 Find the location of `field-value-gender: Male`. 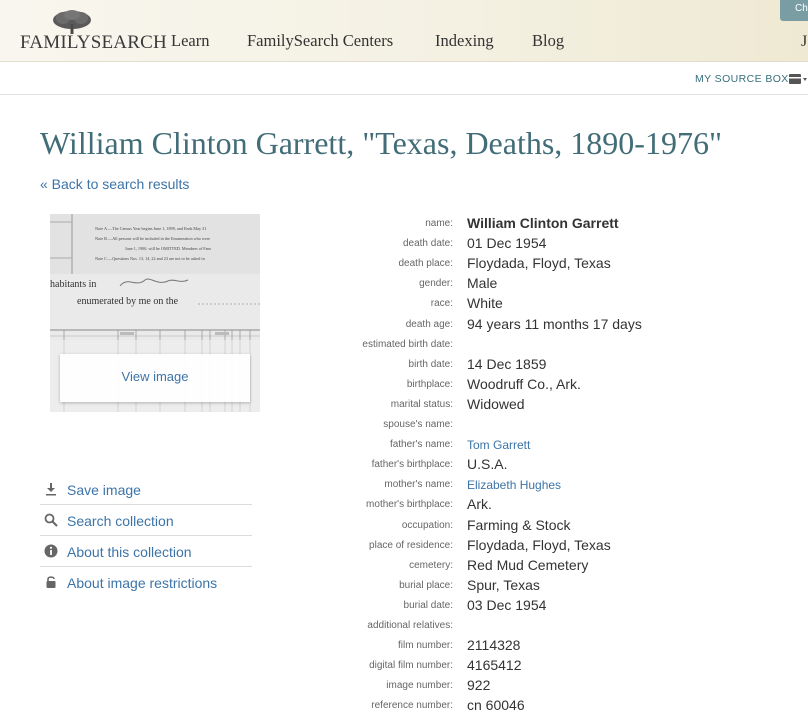

field-value-gender: Male is located at coordinates (482, 283).